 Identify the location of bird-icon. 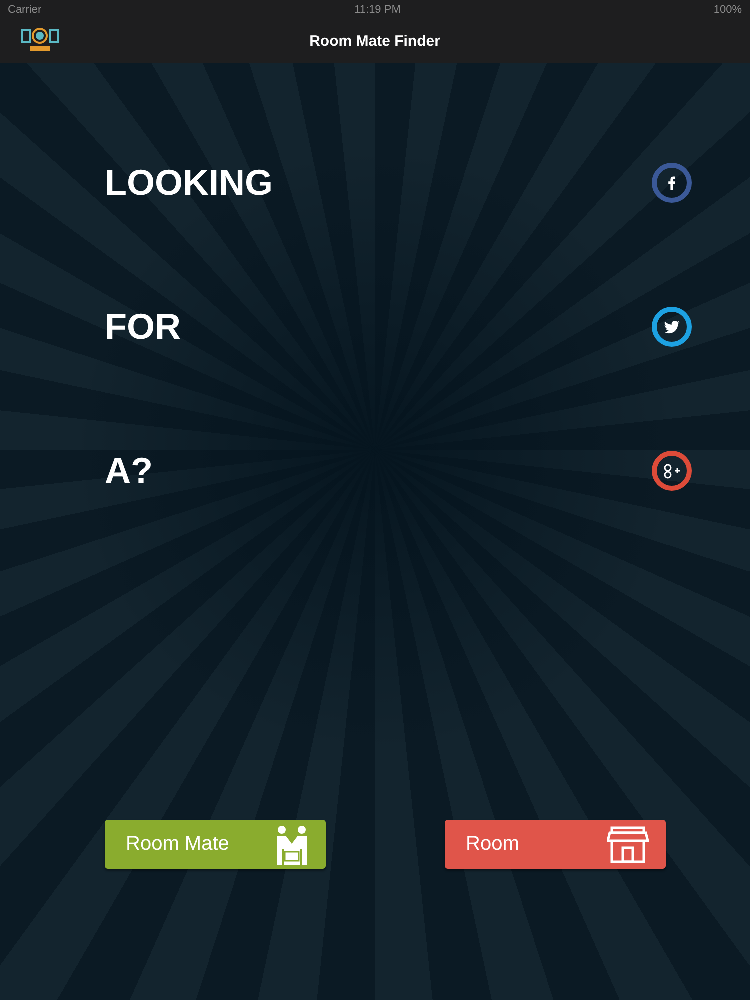
(672, 327).